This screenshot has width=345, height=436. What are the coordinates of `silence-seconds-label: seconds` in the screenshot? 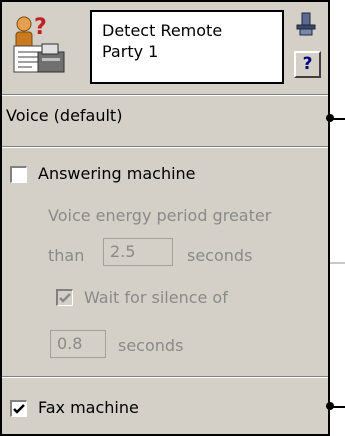 It's located at (151, 345).